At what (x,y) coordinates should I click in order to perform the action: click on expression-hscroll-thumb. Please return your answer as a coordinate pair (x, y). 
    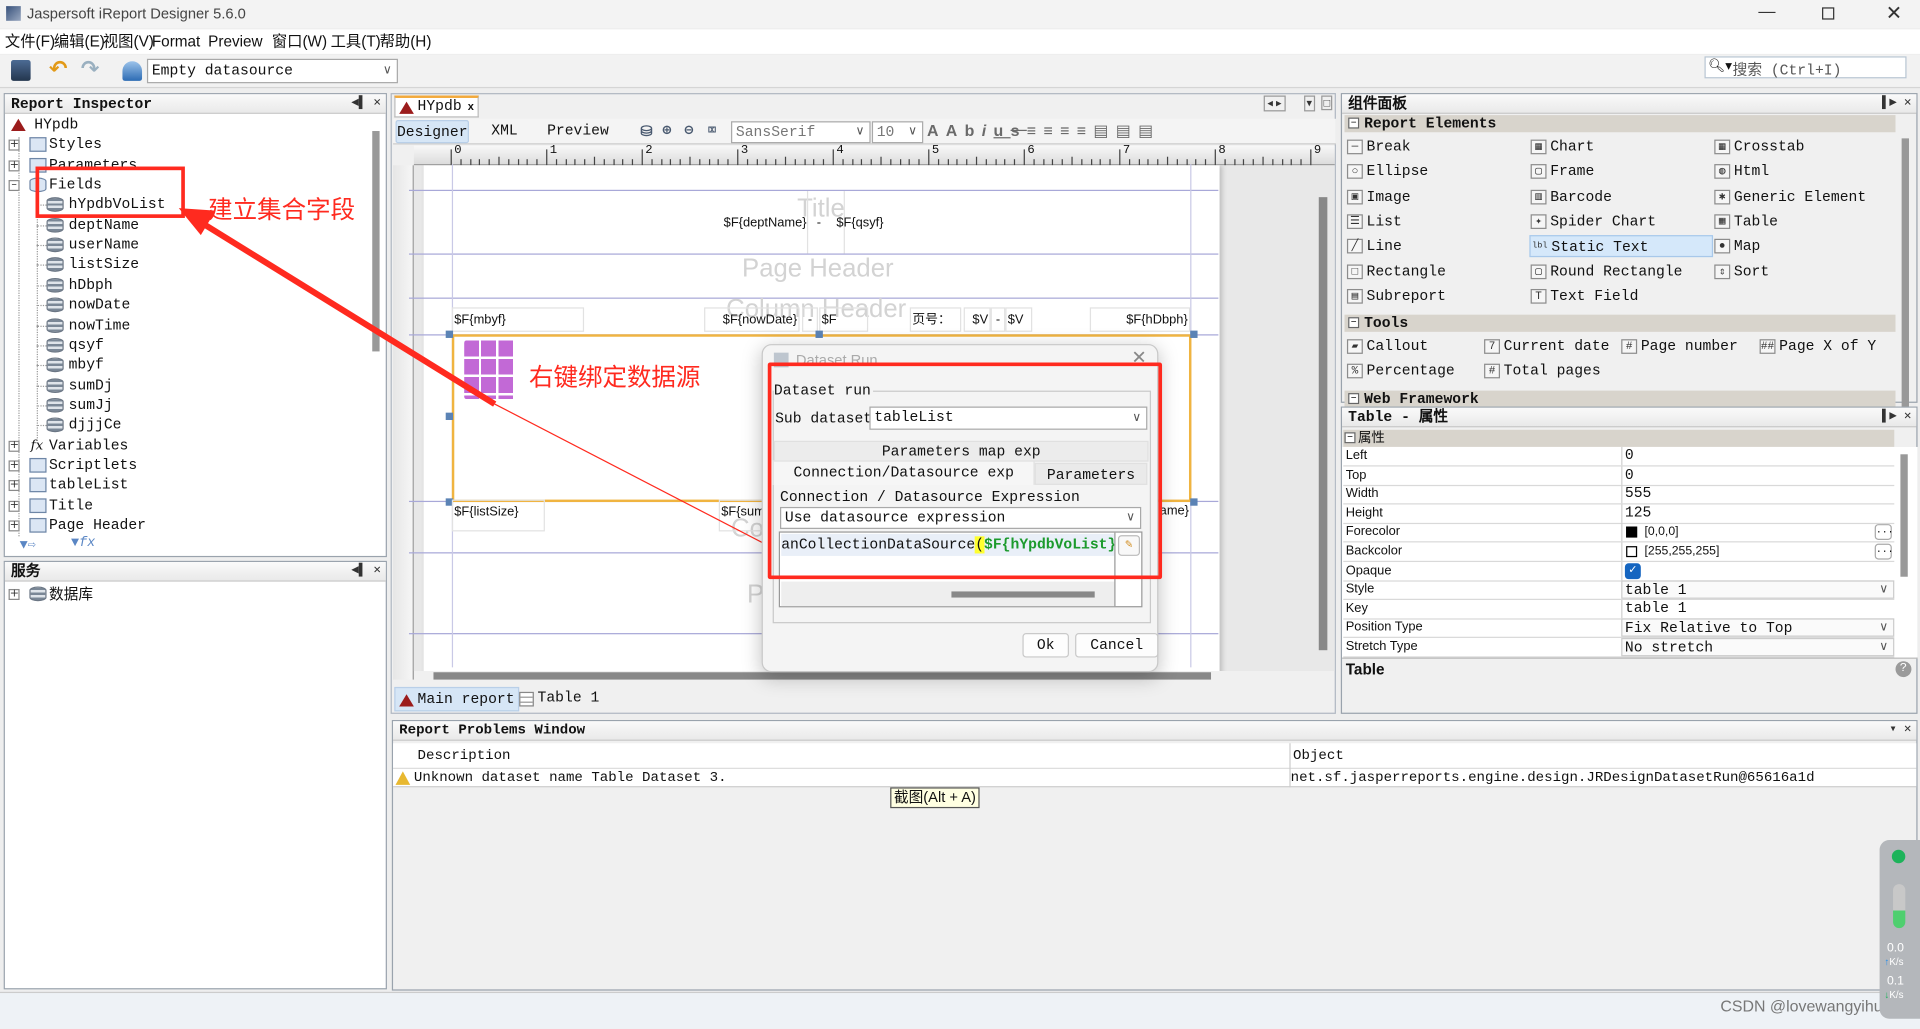
    Looking at the image, I should click on (1023, 594).